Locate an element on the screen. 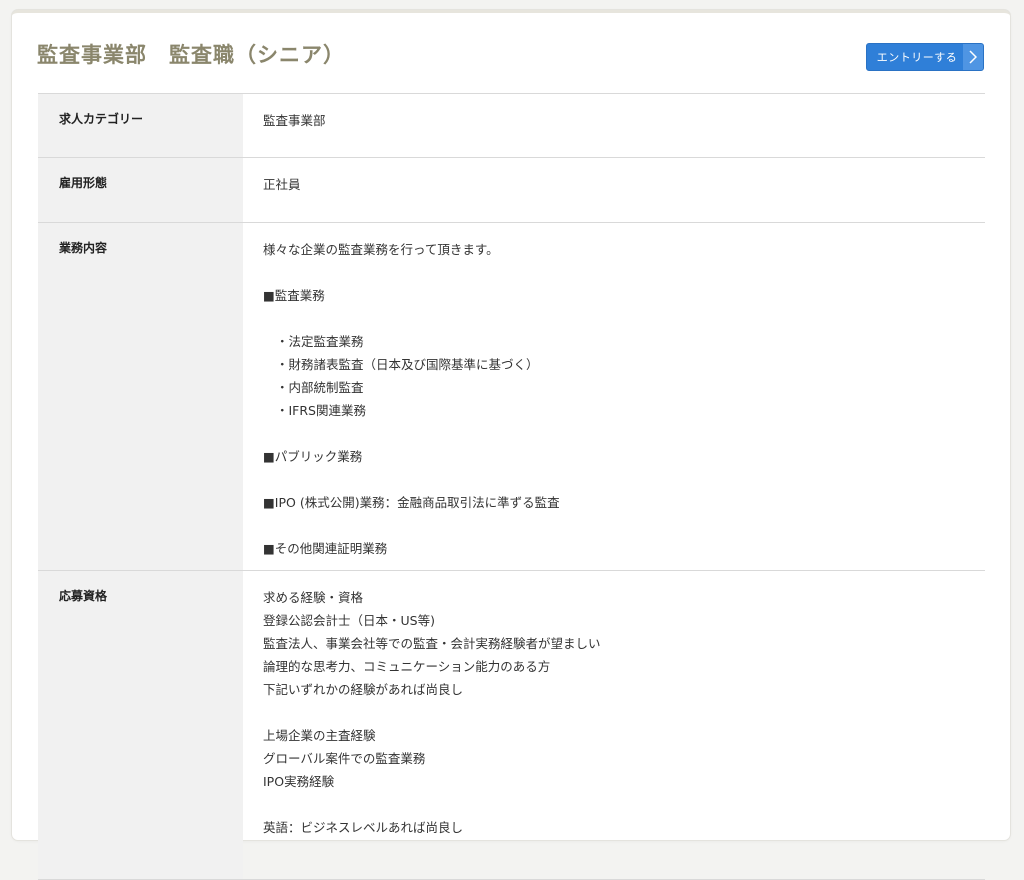  list-item: ・内部統制監査 is located at coordinates (320, 387).